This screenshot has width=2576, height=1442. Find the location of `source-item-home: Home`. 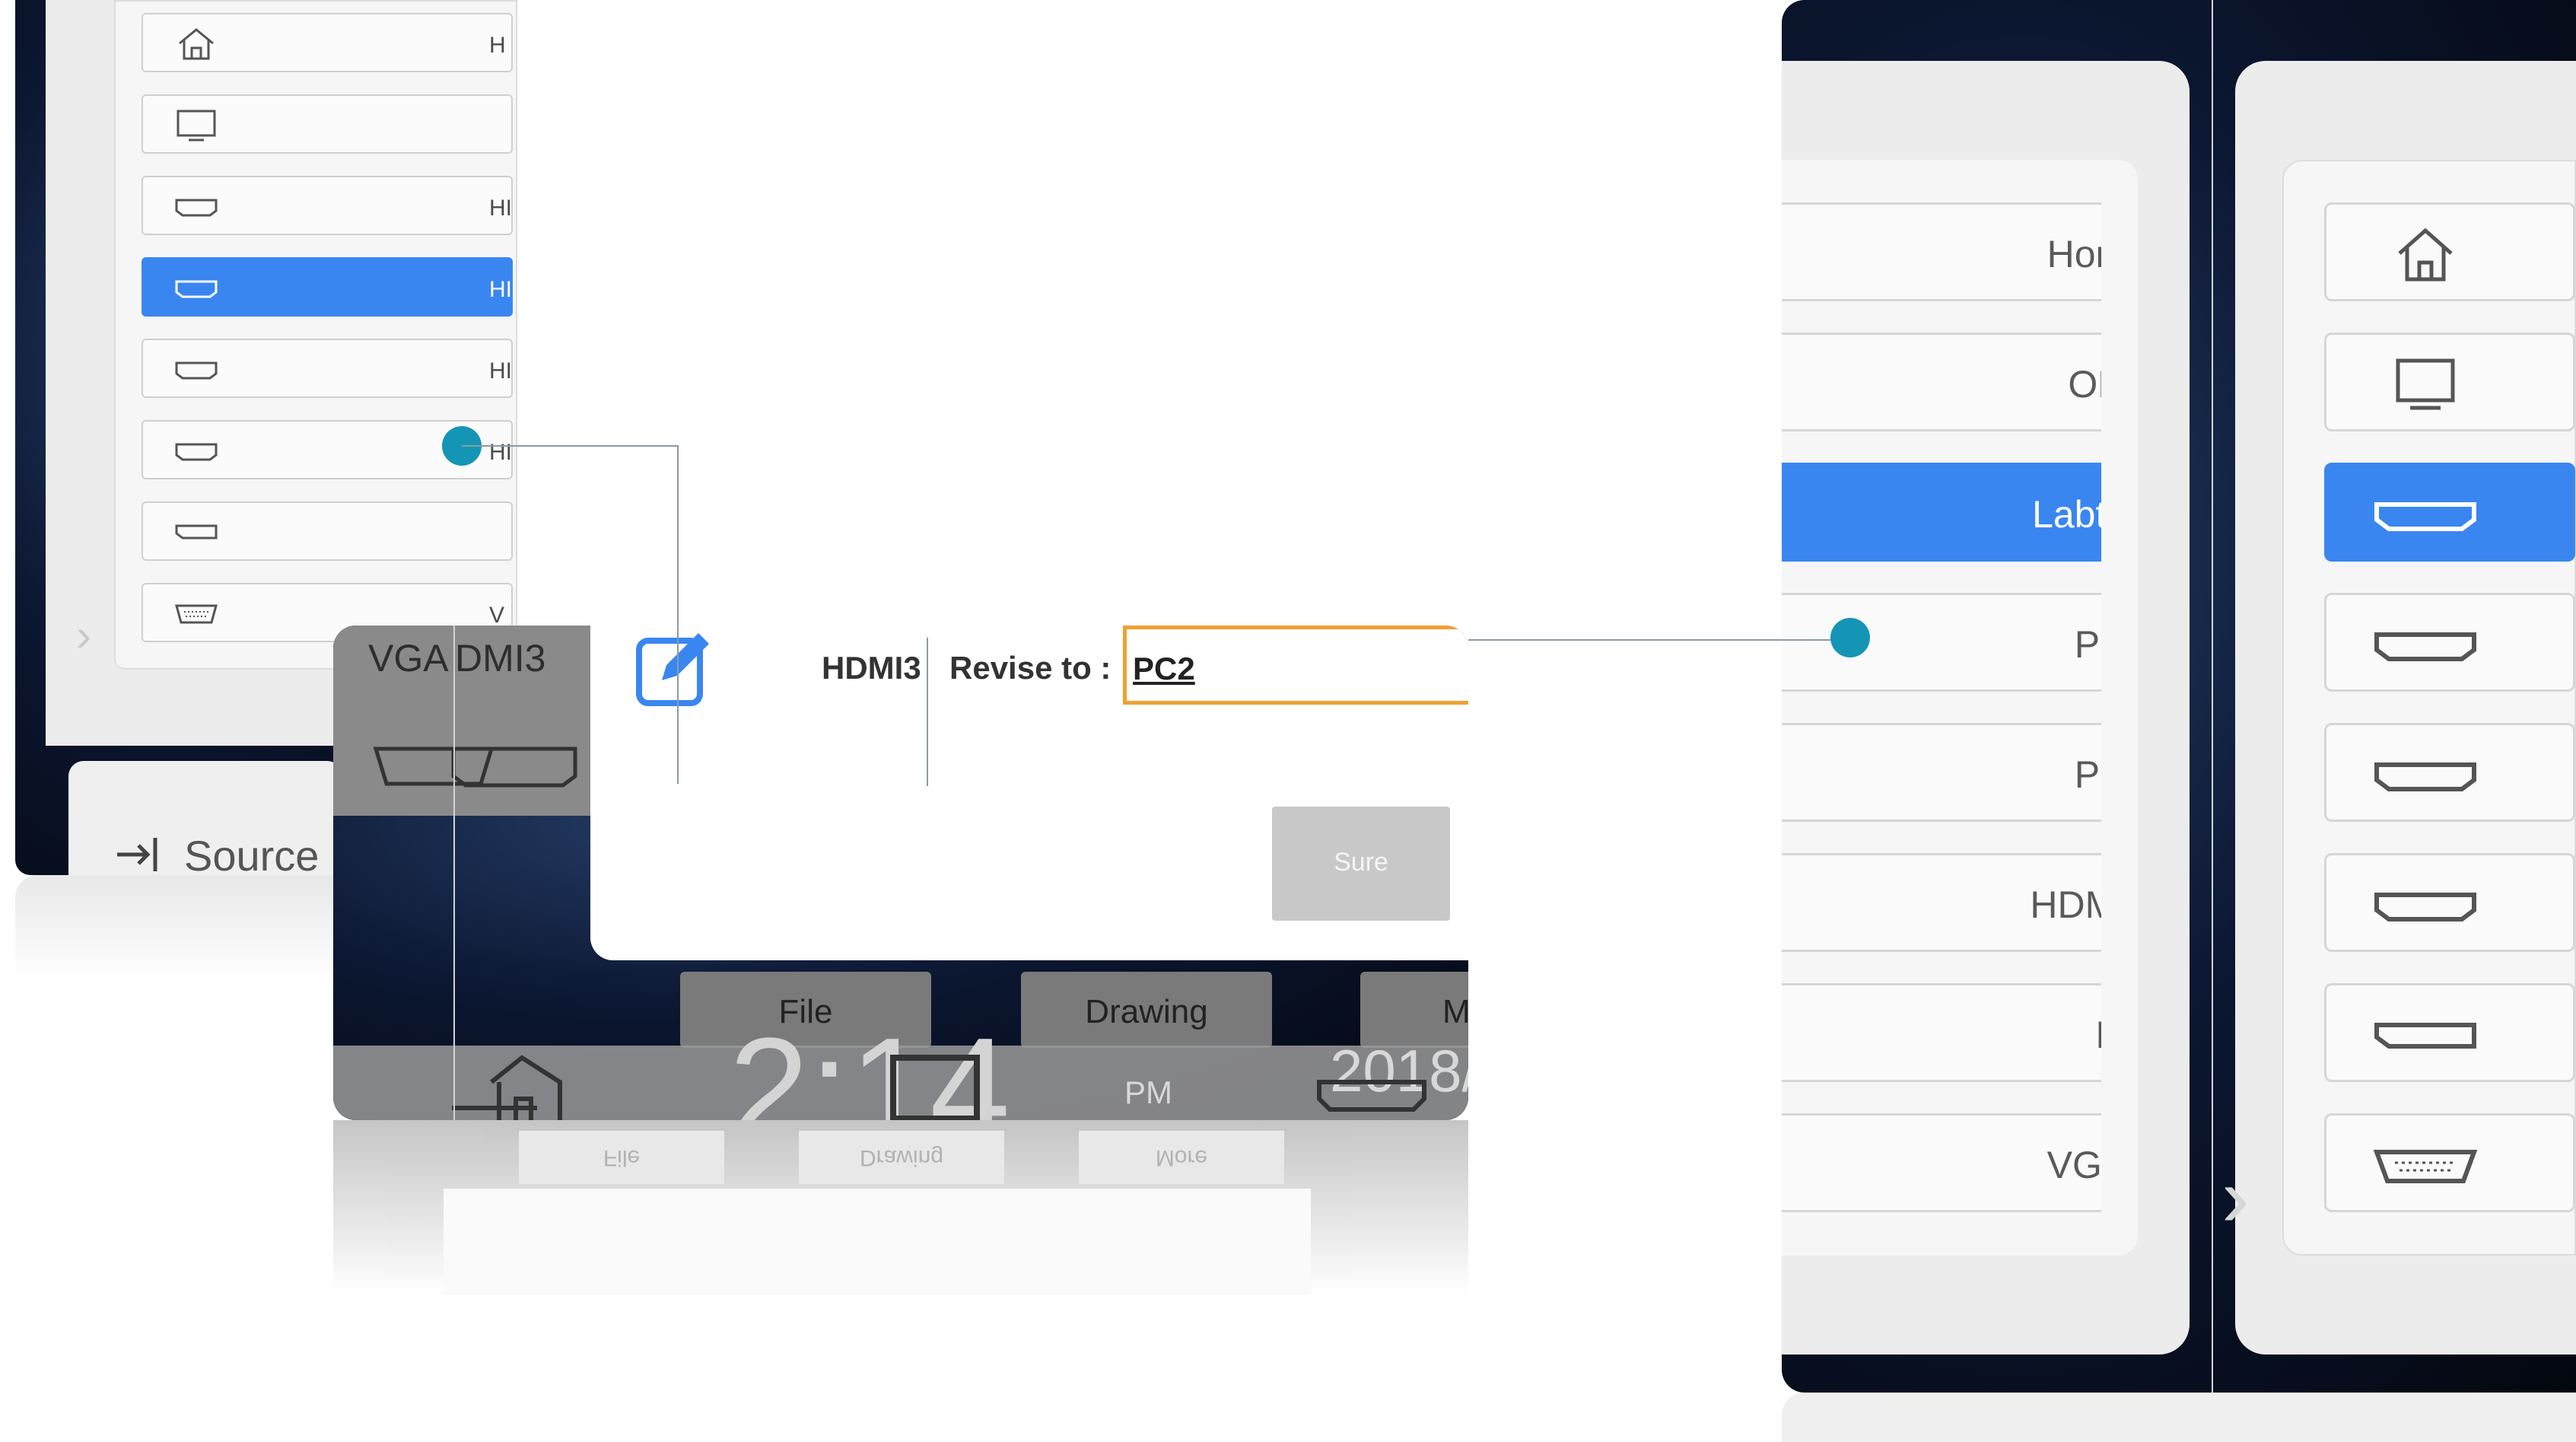

source-item-home: Home is located at coordinates (1941, 252).